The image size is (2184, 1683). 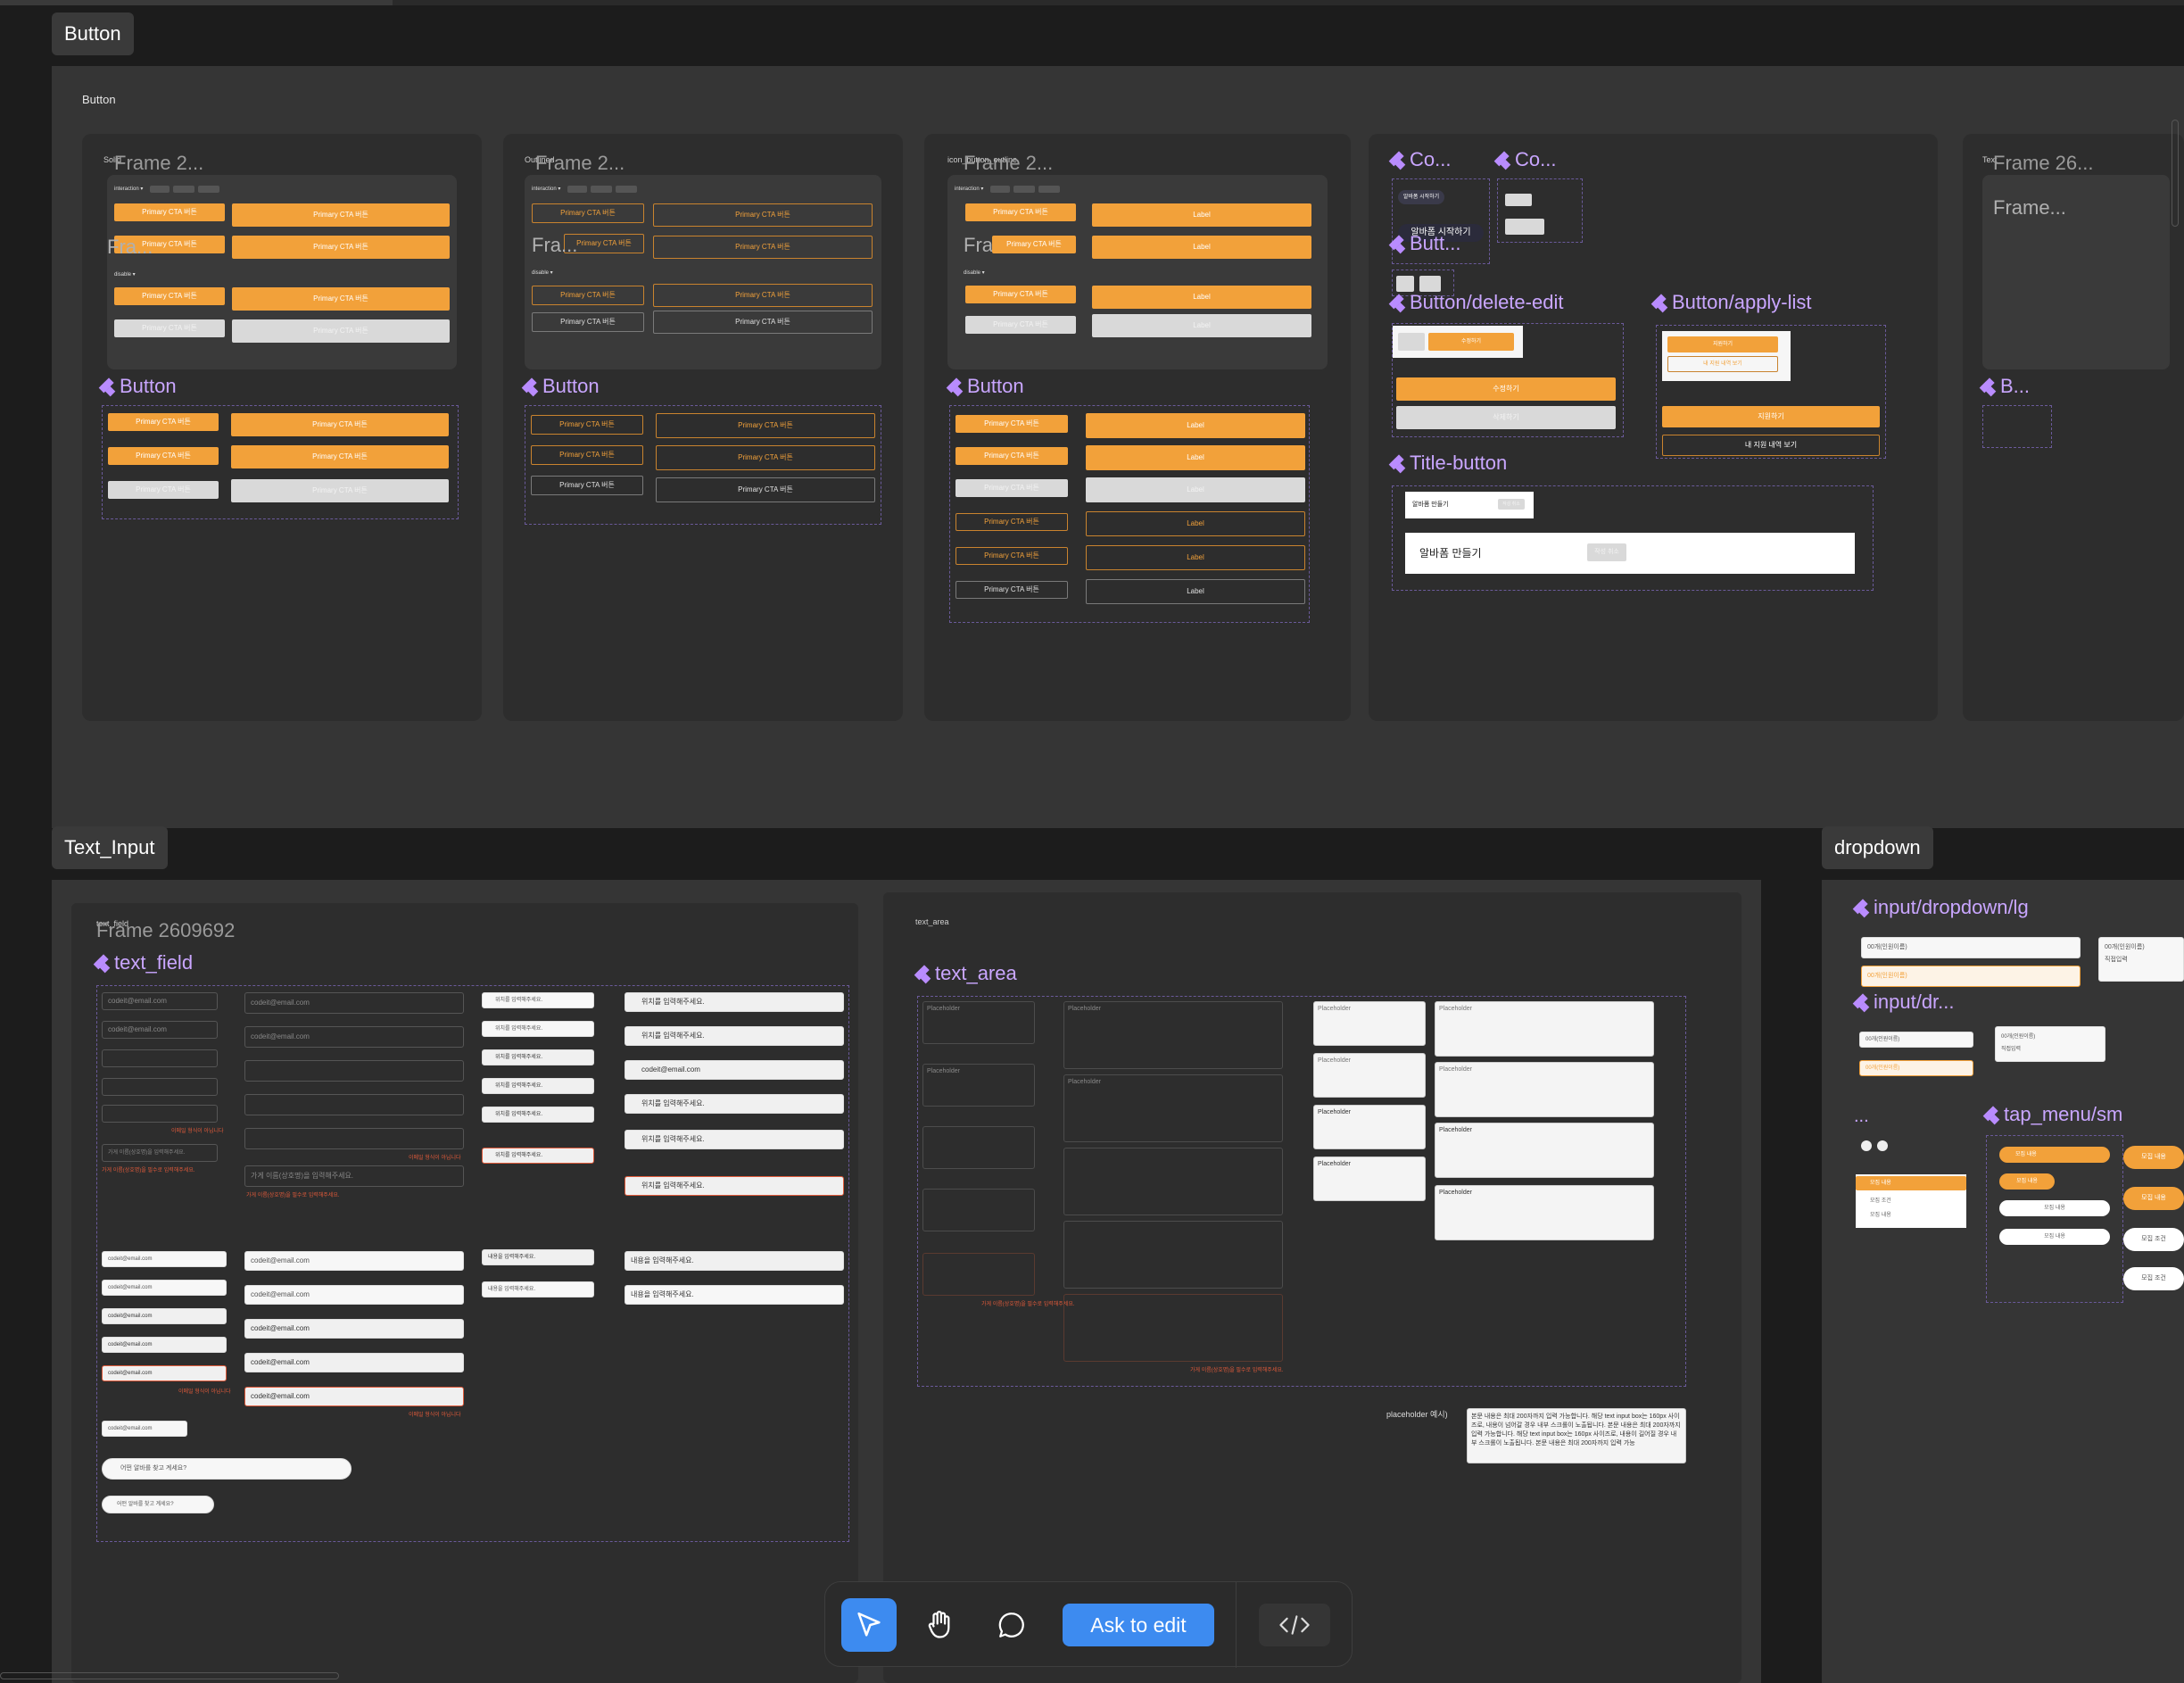 What do you see at coordinates (2153, 1157) in the screenshot?
I see `tap-menu-pill: 모집 내용` at bounding box center [2153, 1157].